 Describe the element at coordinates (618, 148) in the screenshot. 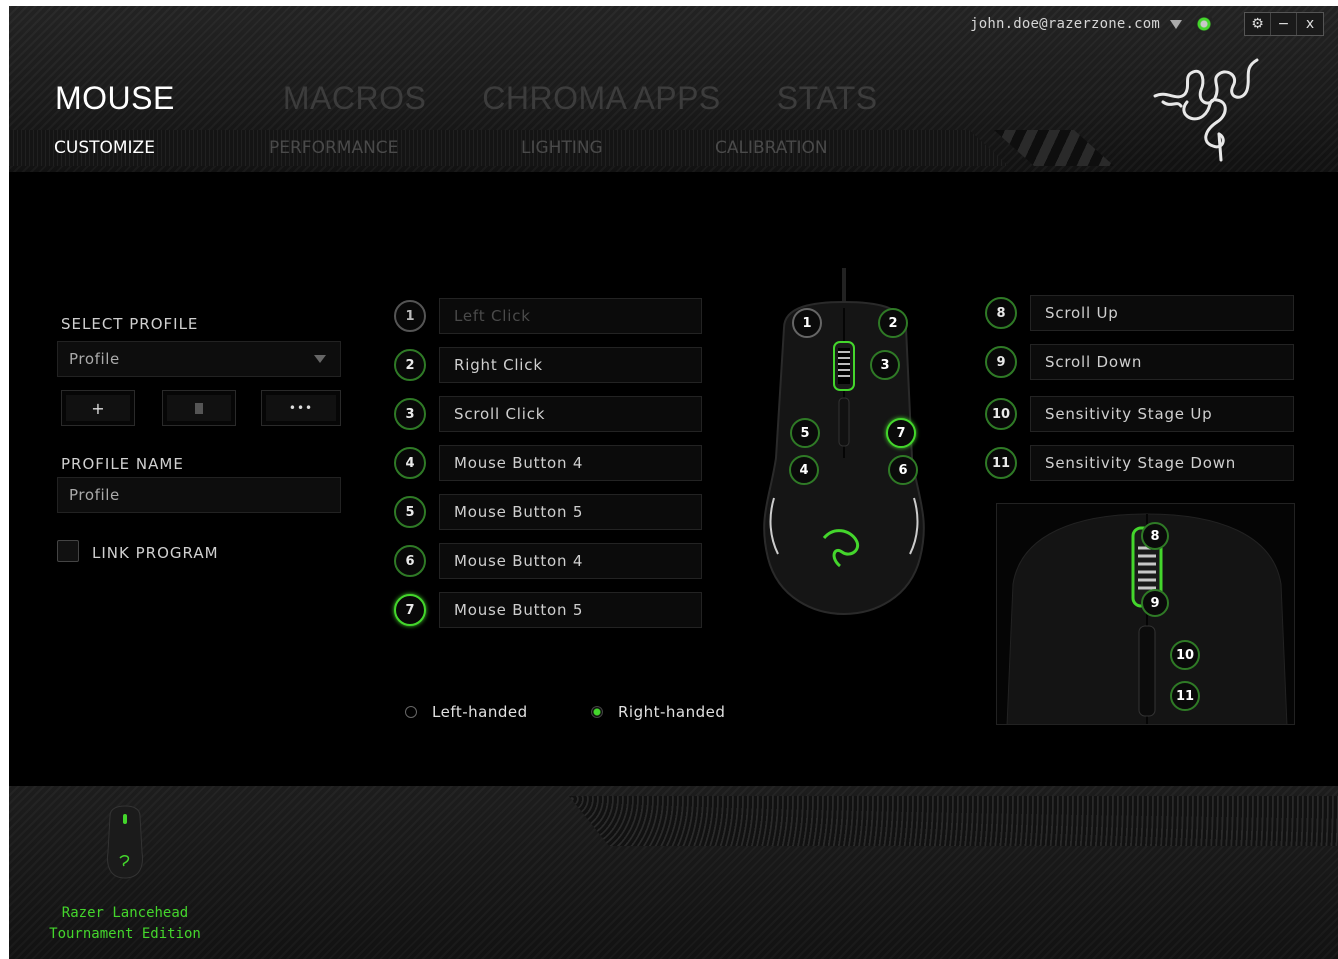

I see `tab-lighting: LIGHTING` at that location.